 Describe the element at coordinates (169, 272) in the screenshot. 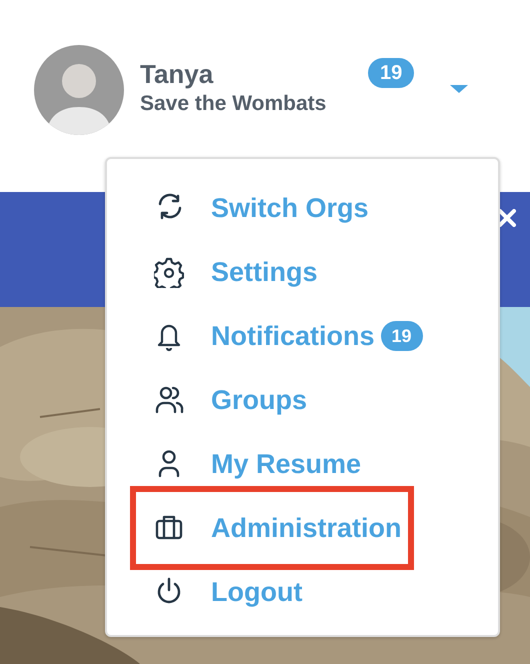

I see `settings-icon` at that location.